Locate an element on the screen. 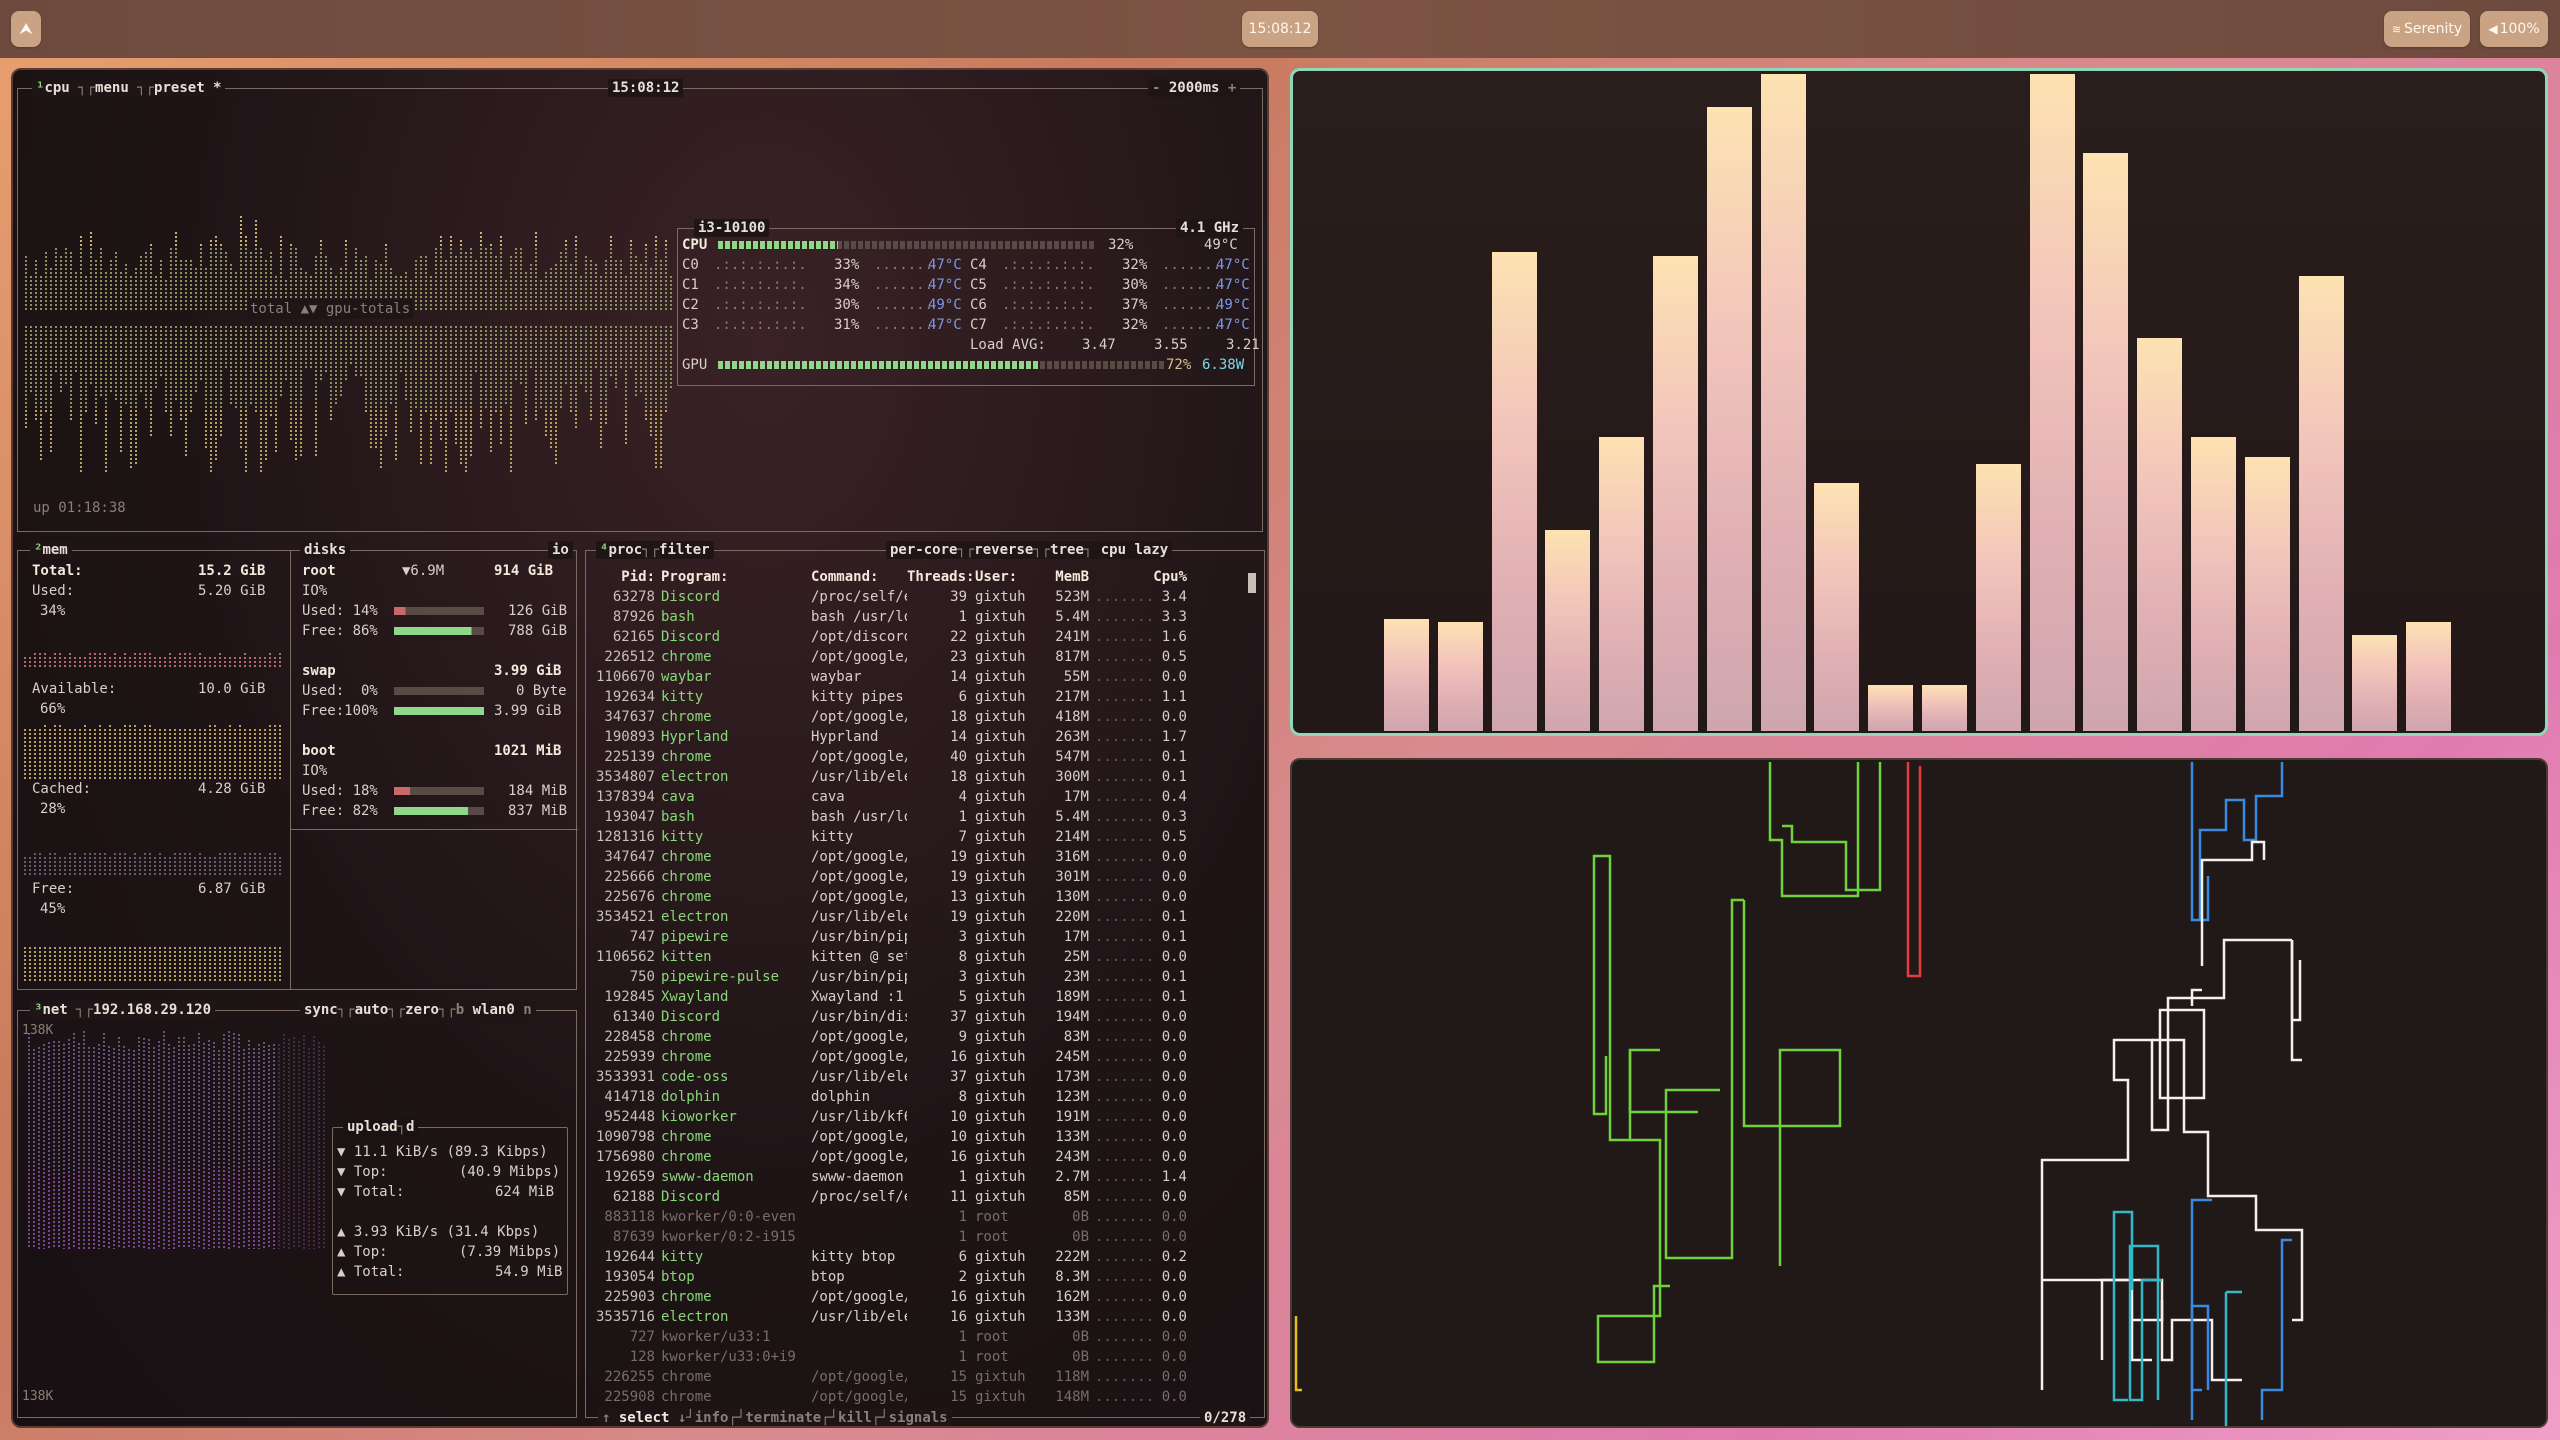 This screenshot has width=2560, height=1440. core-2-pct: 30% is located at coordinates (847, 305).